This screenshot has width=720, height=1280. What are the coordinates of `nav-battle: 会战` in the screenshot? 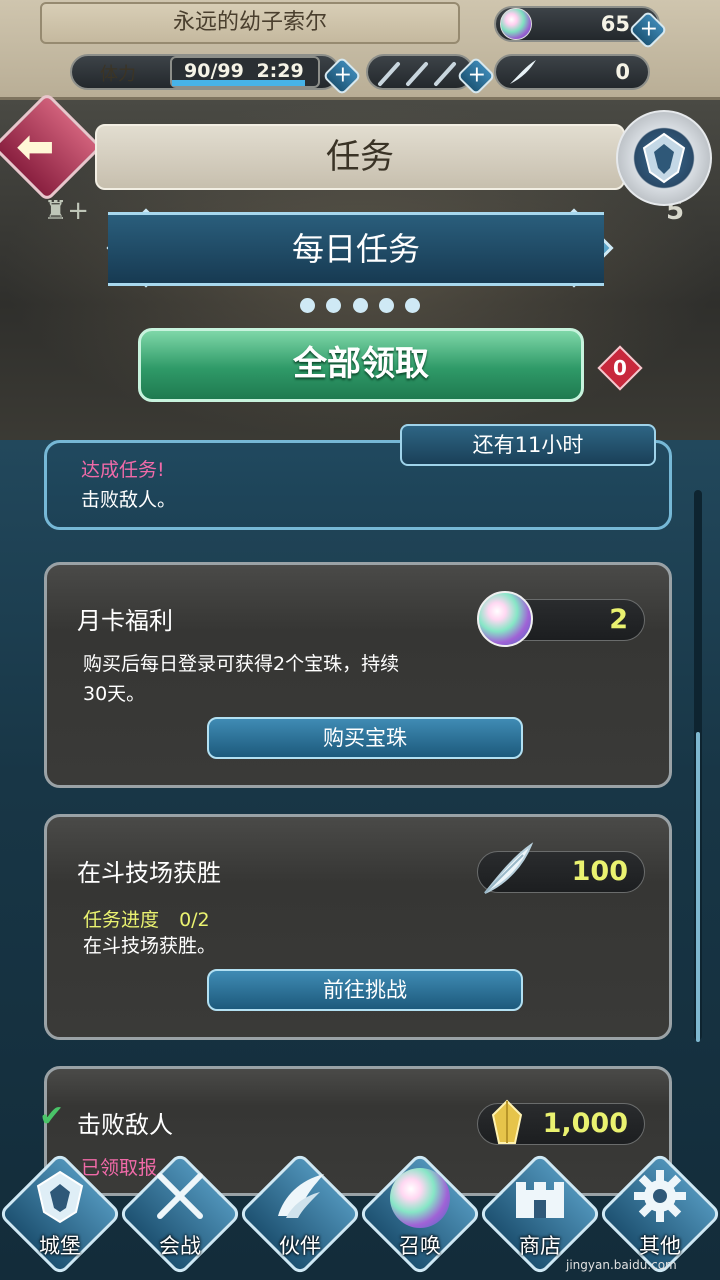 It's located at (180, 1215).